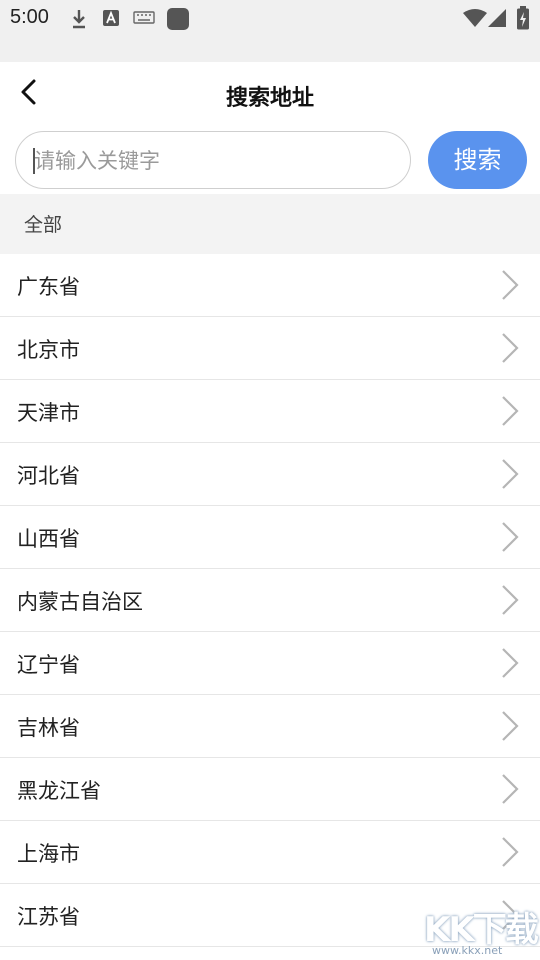 The image size is (540, 960). Describe the element at coordinates (79, 19) in the screenshot. I see `download-icon` at that location.